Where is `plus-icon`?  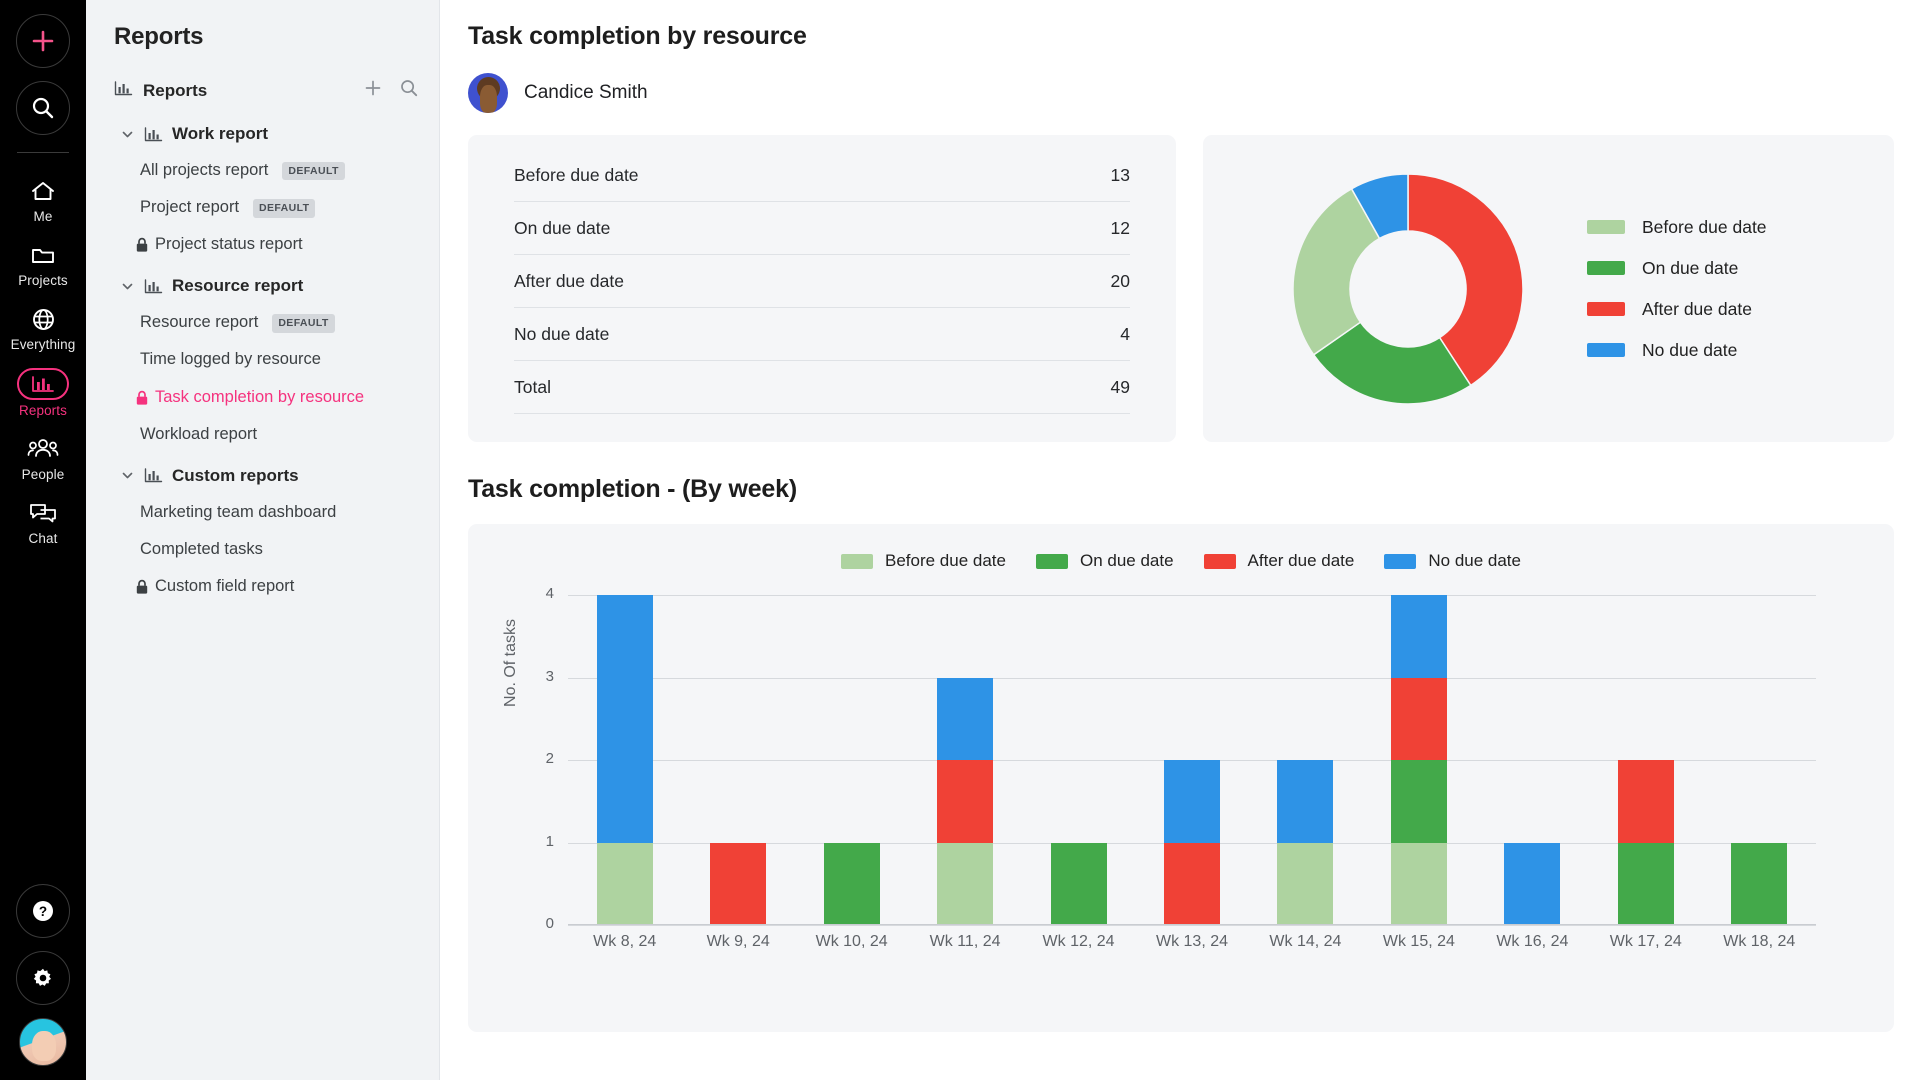
plus-icon is located at coordinates (43, 41).